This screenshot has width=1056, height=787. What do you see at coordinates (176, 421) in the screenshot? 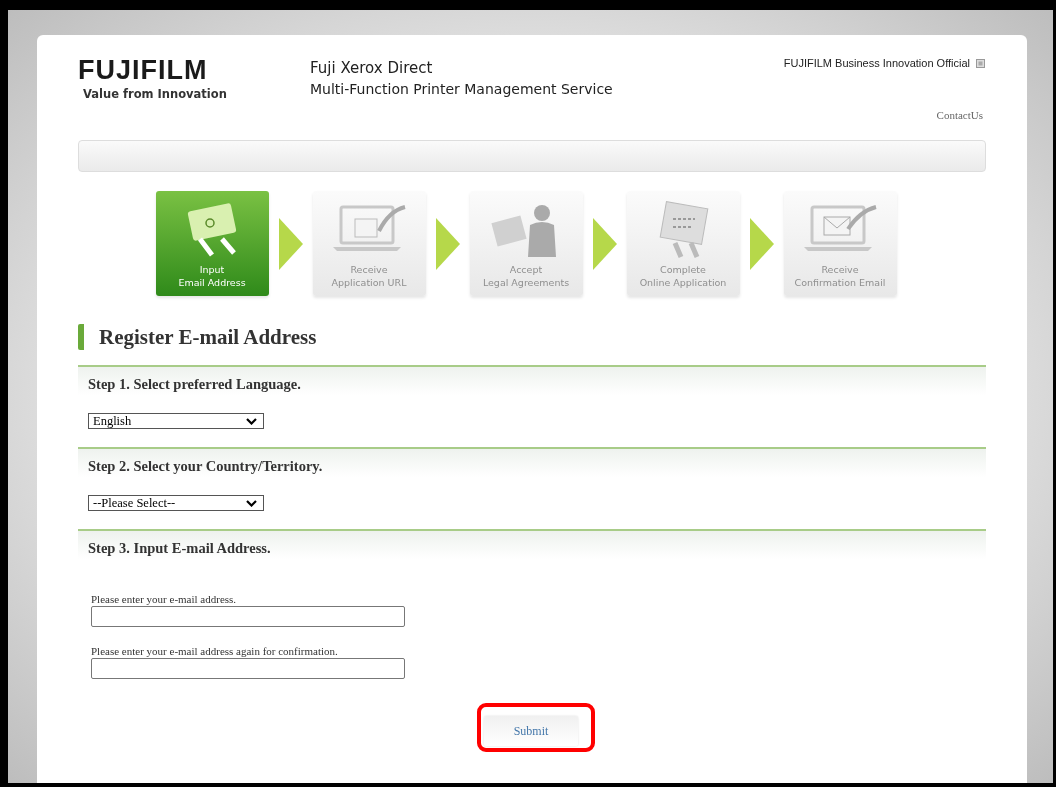
I see `dropdown: English` at bounding box center [176, 421].